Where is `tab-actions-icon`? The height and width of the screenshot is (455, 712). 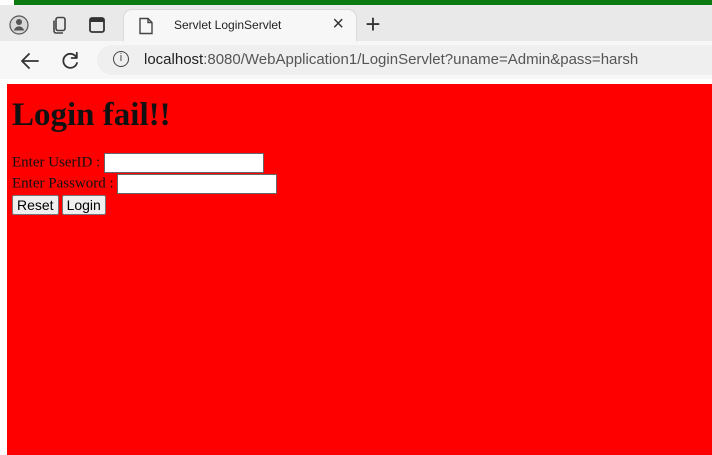 tab-actions-icon is located at coordinates (97, 25).